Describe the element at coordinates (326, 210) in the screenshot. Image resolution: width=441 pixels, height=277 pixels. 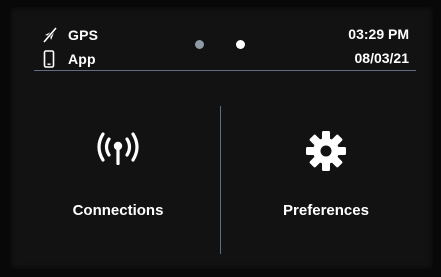
I see `preferences-label: Preferences` at that location.